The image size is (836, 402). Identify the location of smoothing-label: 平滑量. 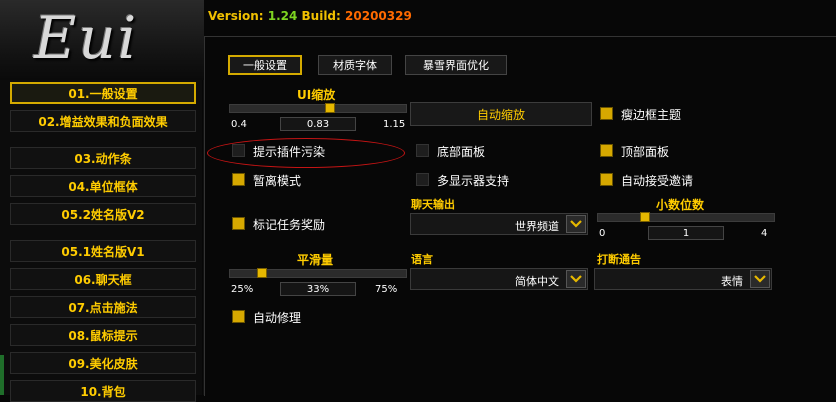
(315, 260).